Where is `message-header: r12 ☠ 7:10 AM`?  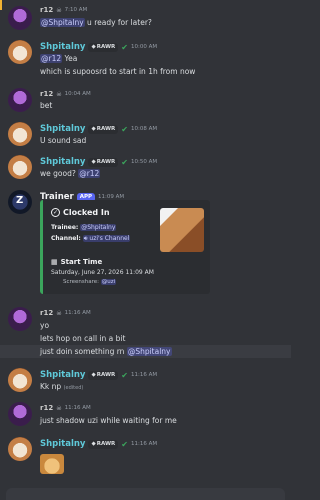
message-header: r12 ☠ 7:10 AM is located at coordinates (63, 10).